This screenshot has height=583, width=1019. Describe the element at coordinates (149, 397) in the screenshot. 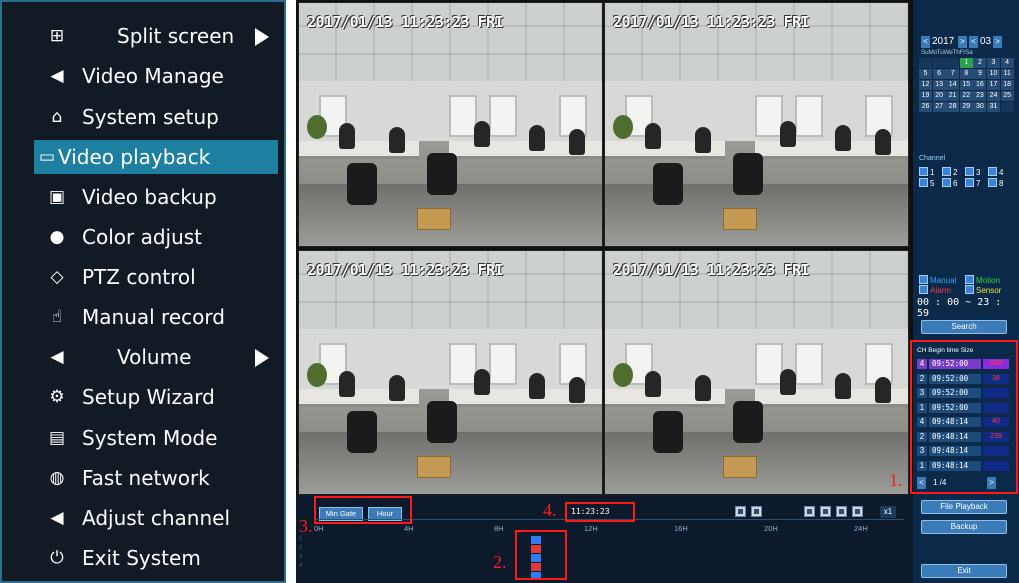

I see `menu-item-setup-wizard: ⚙ Setup Wizard` at that location.